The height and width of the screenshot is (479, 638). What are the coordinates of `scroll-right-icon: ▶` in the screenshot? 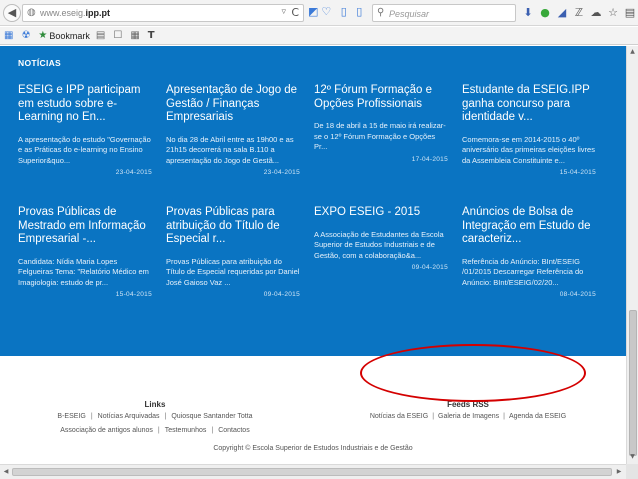 It's located at (619, 472).